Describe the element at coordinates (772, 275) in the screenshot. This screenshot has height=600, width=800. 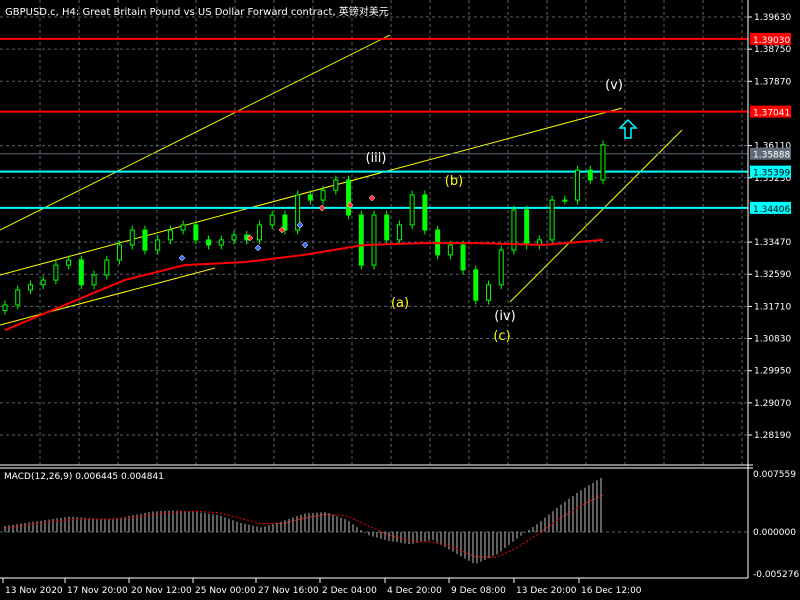
I see `y-tick-label: 1.32590` at that location.